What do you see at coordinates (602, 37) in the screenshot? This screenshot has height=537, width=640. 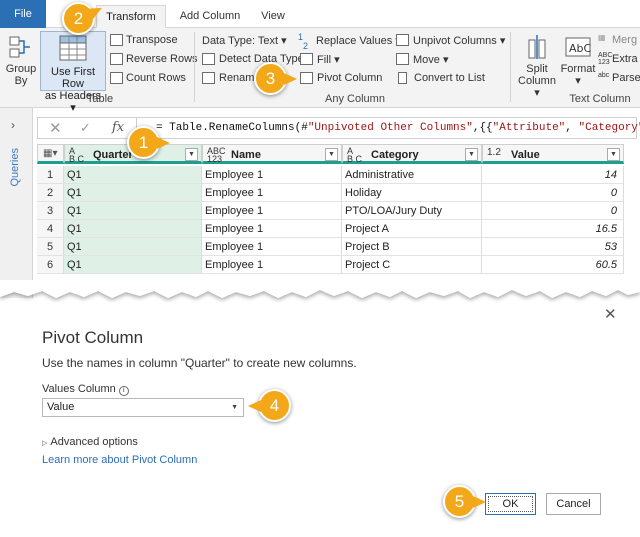 I see `merge-icon: ▦` at bounding box center [602, 37].